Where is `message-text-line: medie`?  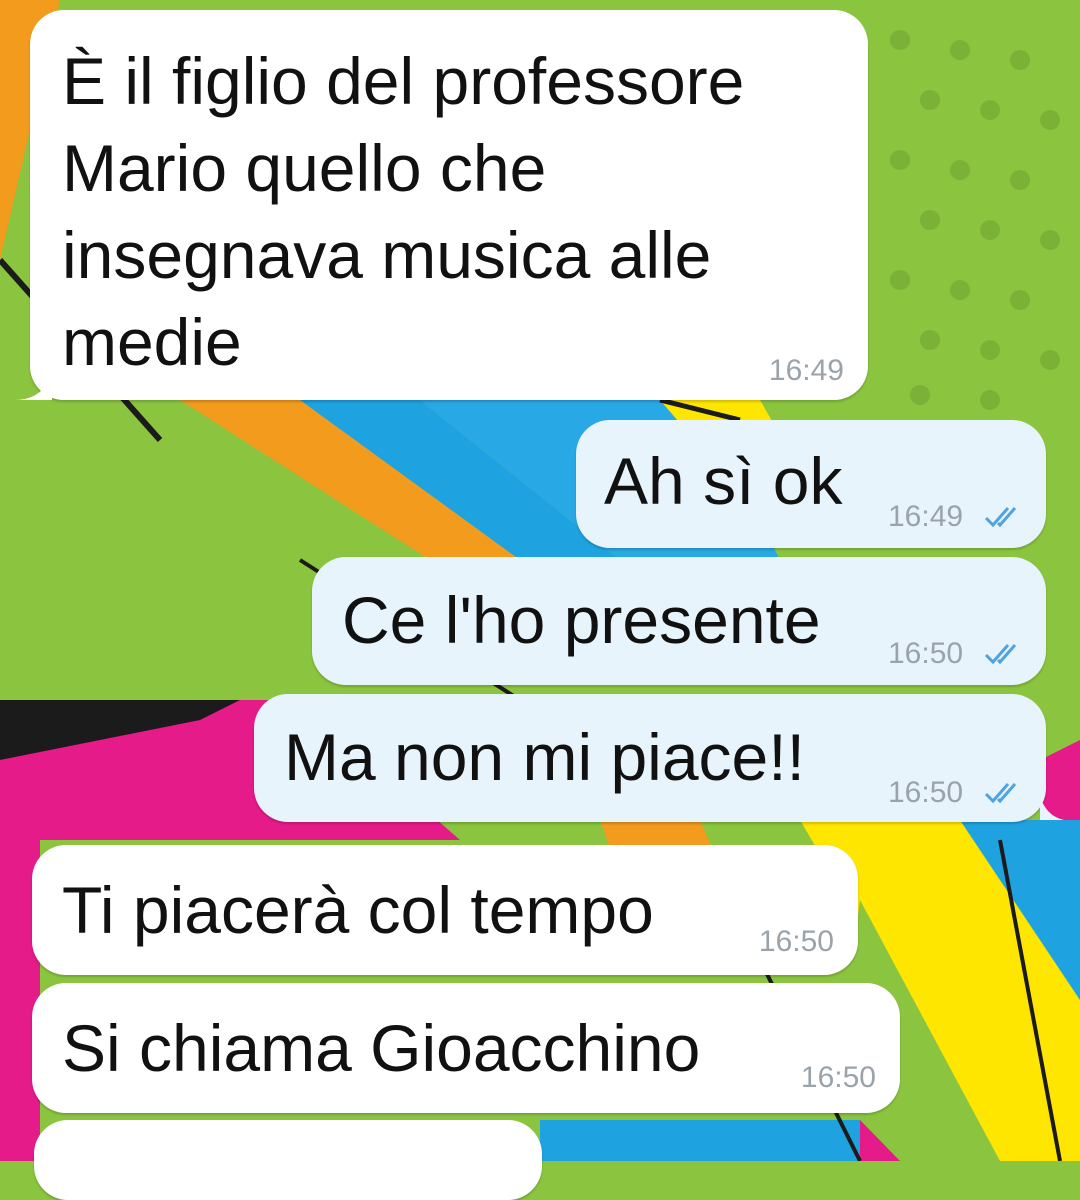
message-text-line: medie is located at coordinates (152, 342).